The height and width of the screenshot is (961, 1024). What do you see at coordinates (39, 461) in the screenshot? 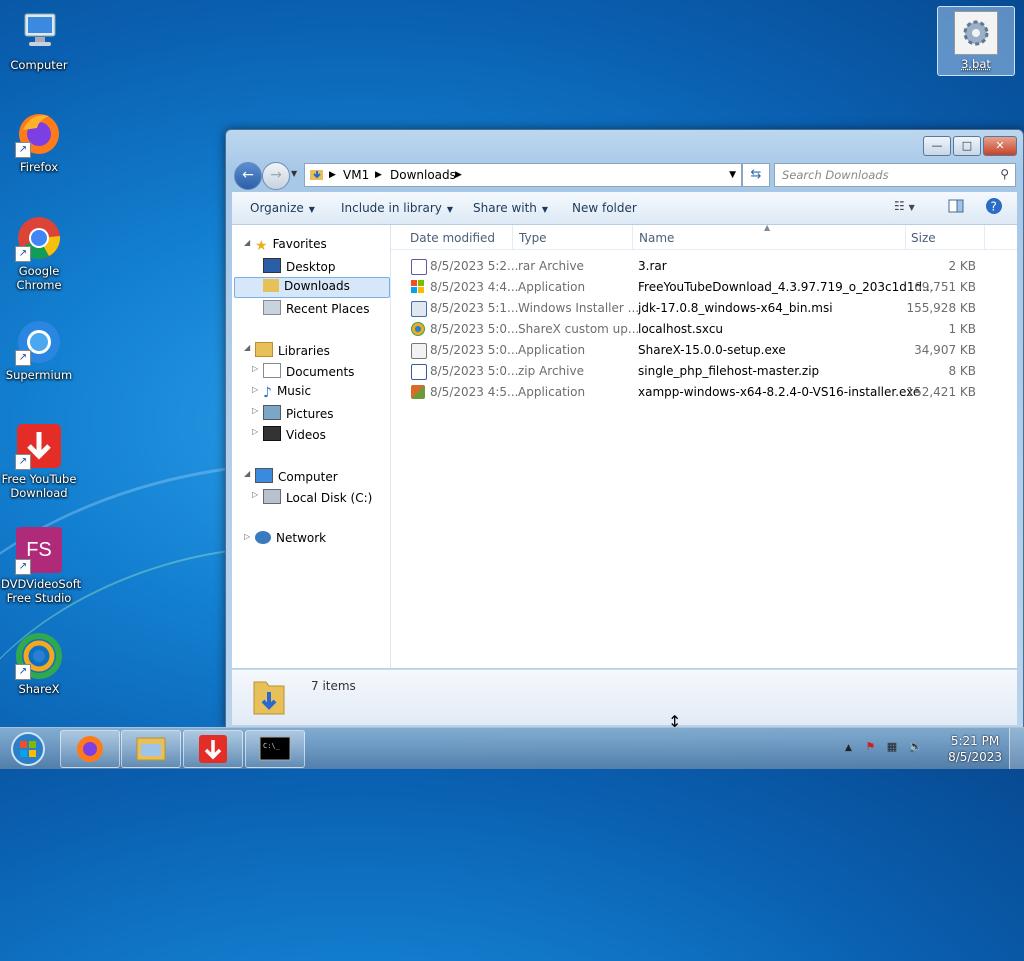
I see `desktop-icon-free-youtube-download: ↗ Free YouTube Download` at bounding box center [39, 461].